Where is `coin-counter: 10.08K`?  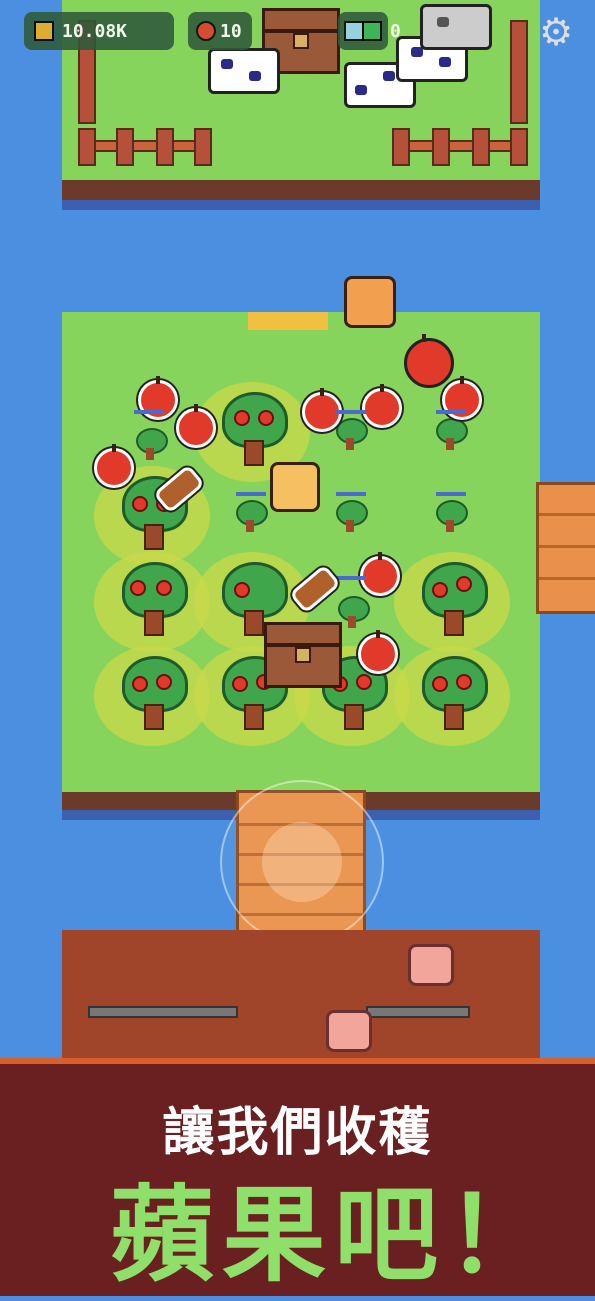 coin-counter: 10.08K is located at coordinates (99, 31).